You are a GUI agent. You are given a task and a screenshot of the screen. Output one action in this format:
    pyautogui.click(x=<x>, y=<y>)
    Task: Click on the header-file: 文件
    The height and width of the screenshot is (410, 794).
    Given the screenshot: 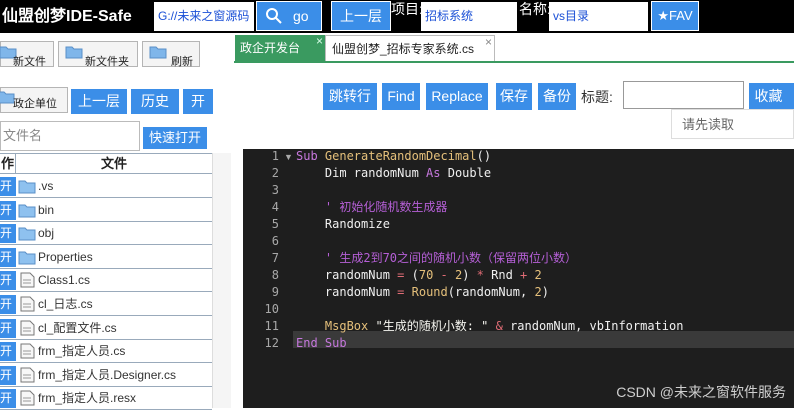 What is the action you would take?
    pyautogui.click(x=113, y=163)
    